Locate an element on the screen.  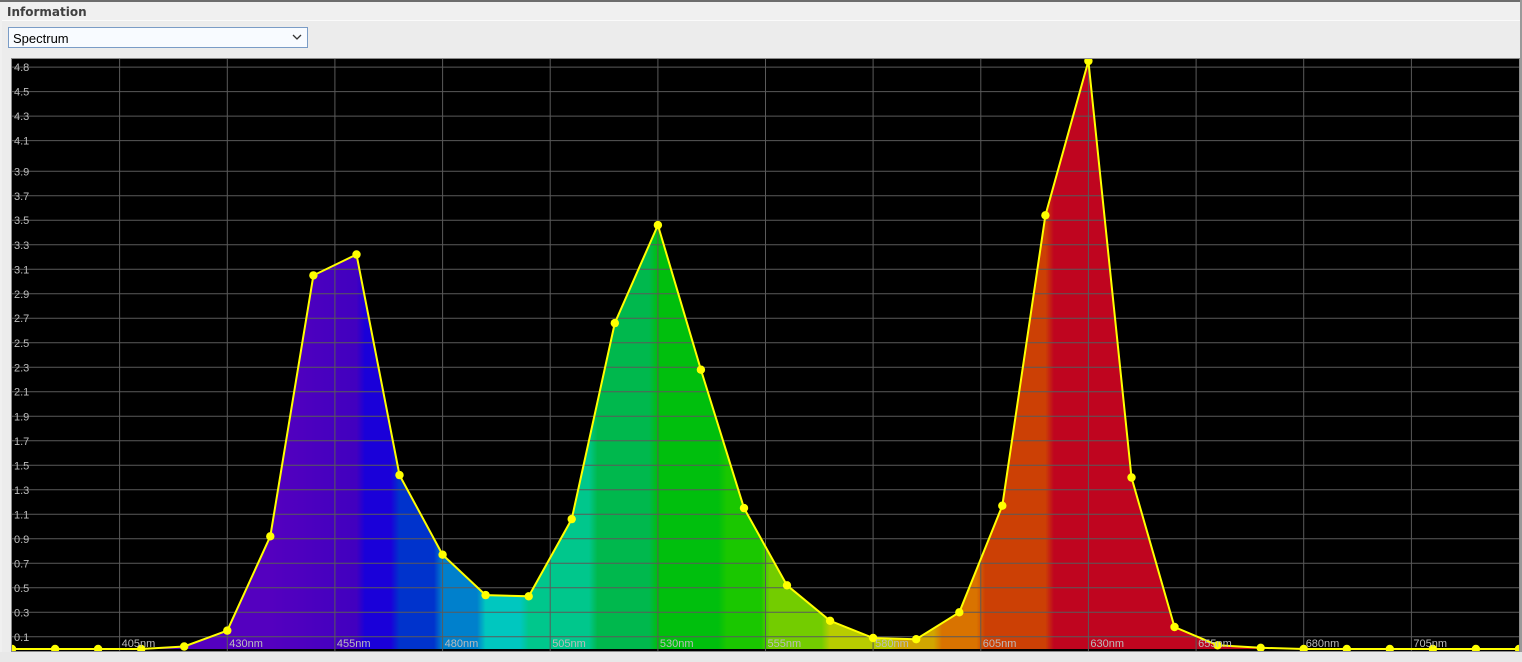
x-tick-label: 430nm is located at coordinates (246, 644).